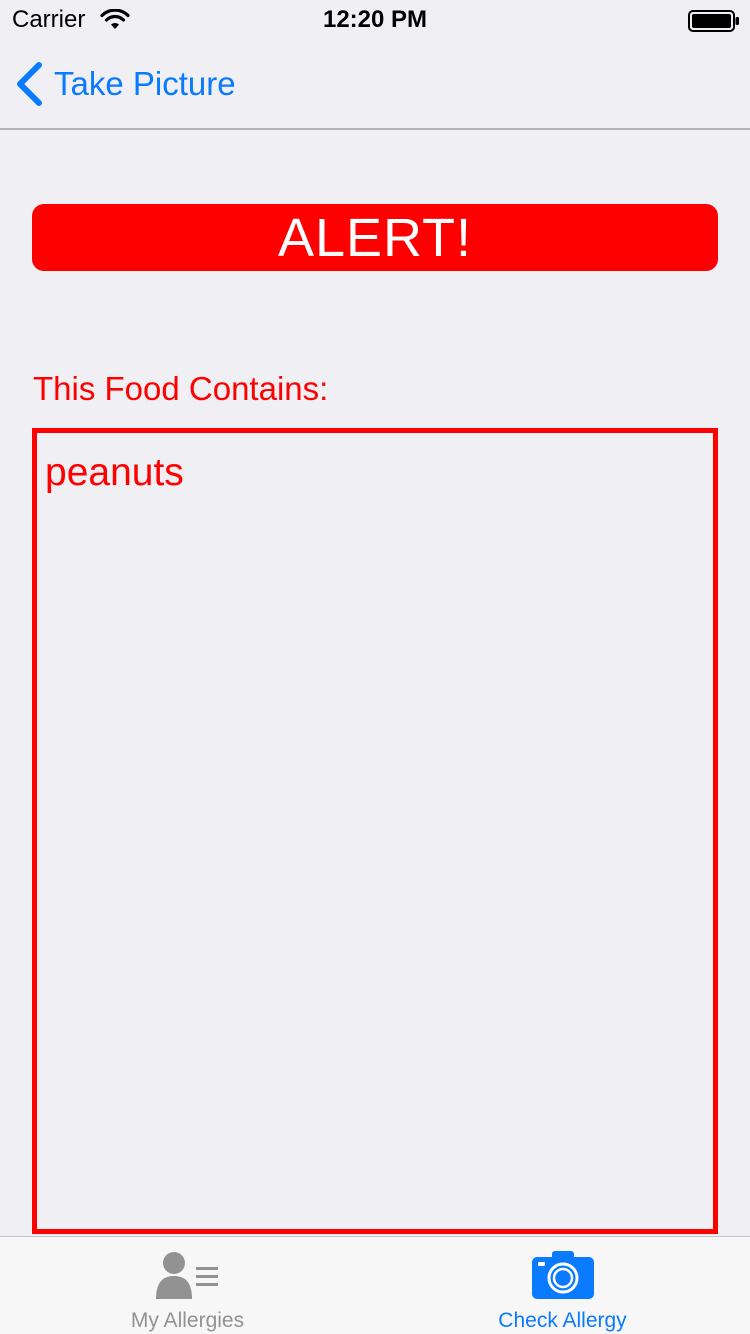 The height and width of the screenshot is (1334, 750). Describe the element at coordinates (186, 1275) in the screenshot. I see `contact-list-icon` at that location.